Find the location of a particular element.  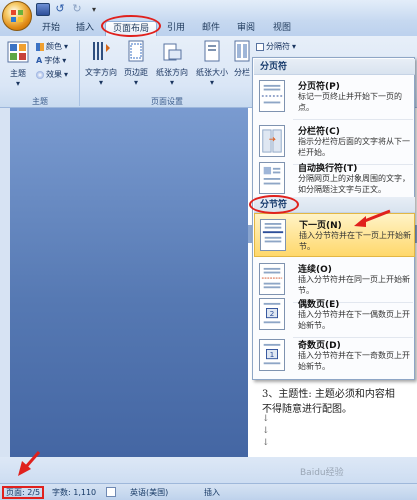

themes-icon is located at coordinates (18, 52).